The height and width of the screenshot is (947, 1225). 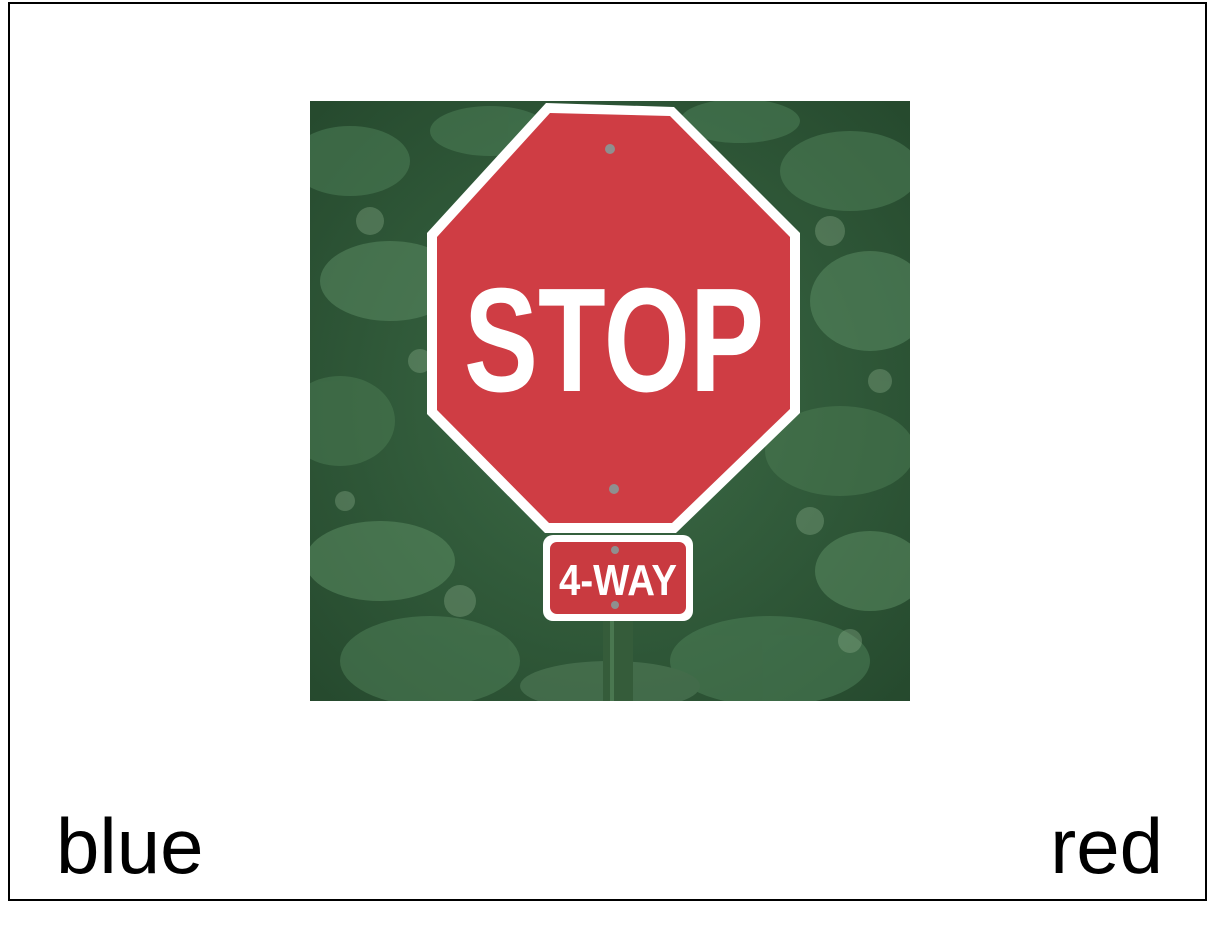 I want to click on stop-text: STOP, so click(x=614, y=340).